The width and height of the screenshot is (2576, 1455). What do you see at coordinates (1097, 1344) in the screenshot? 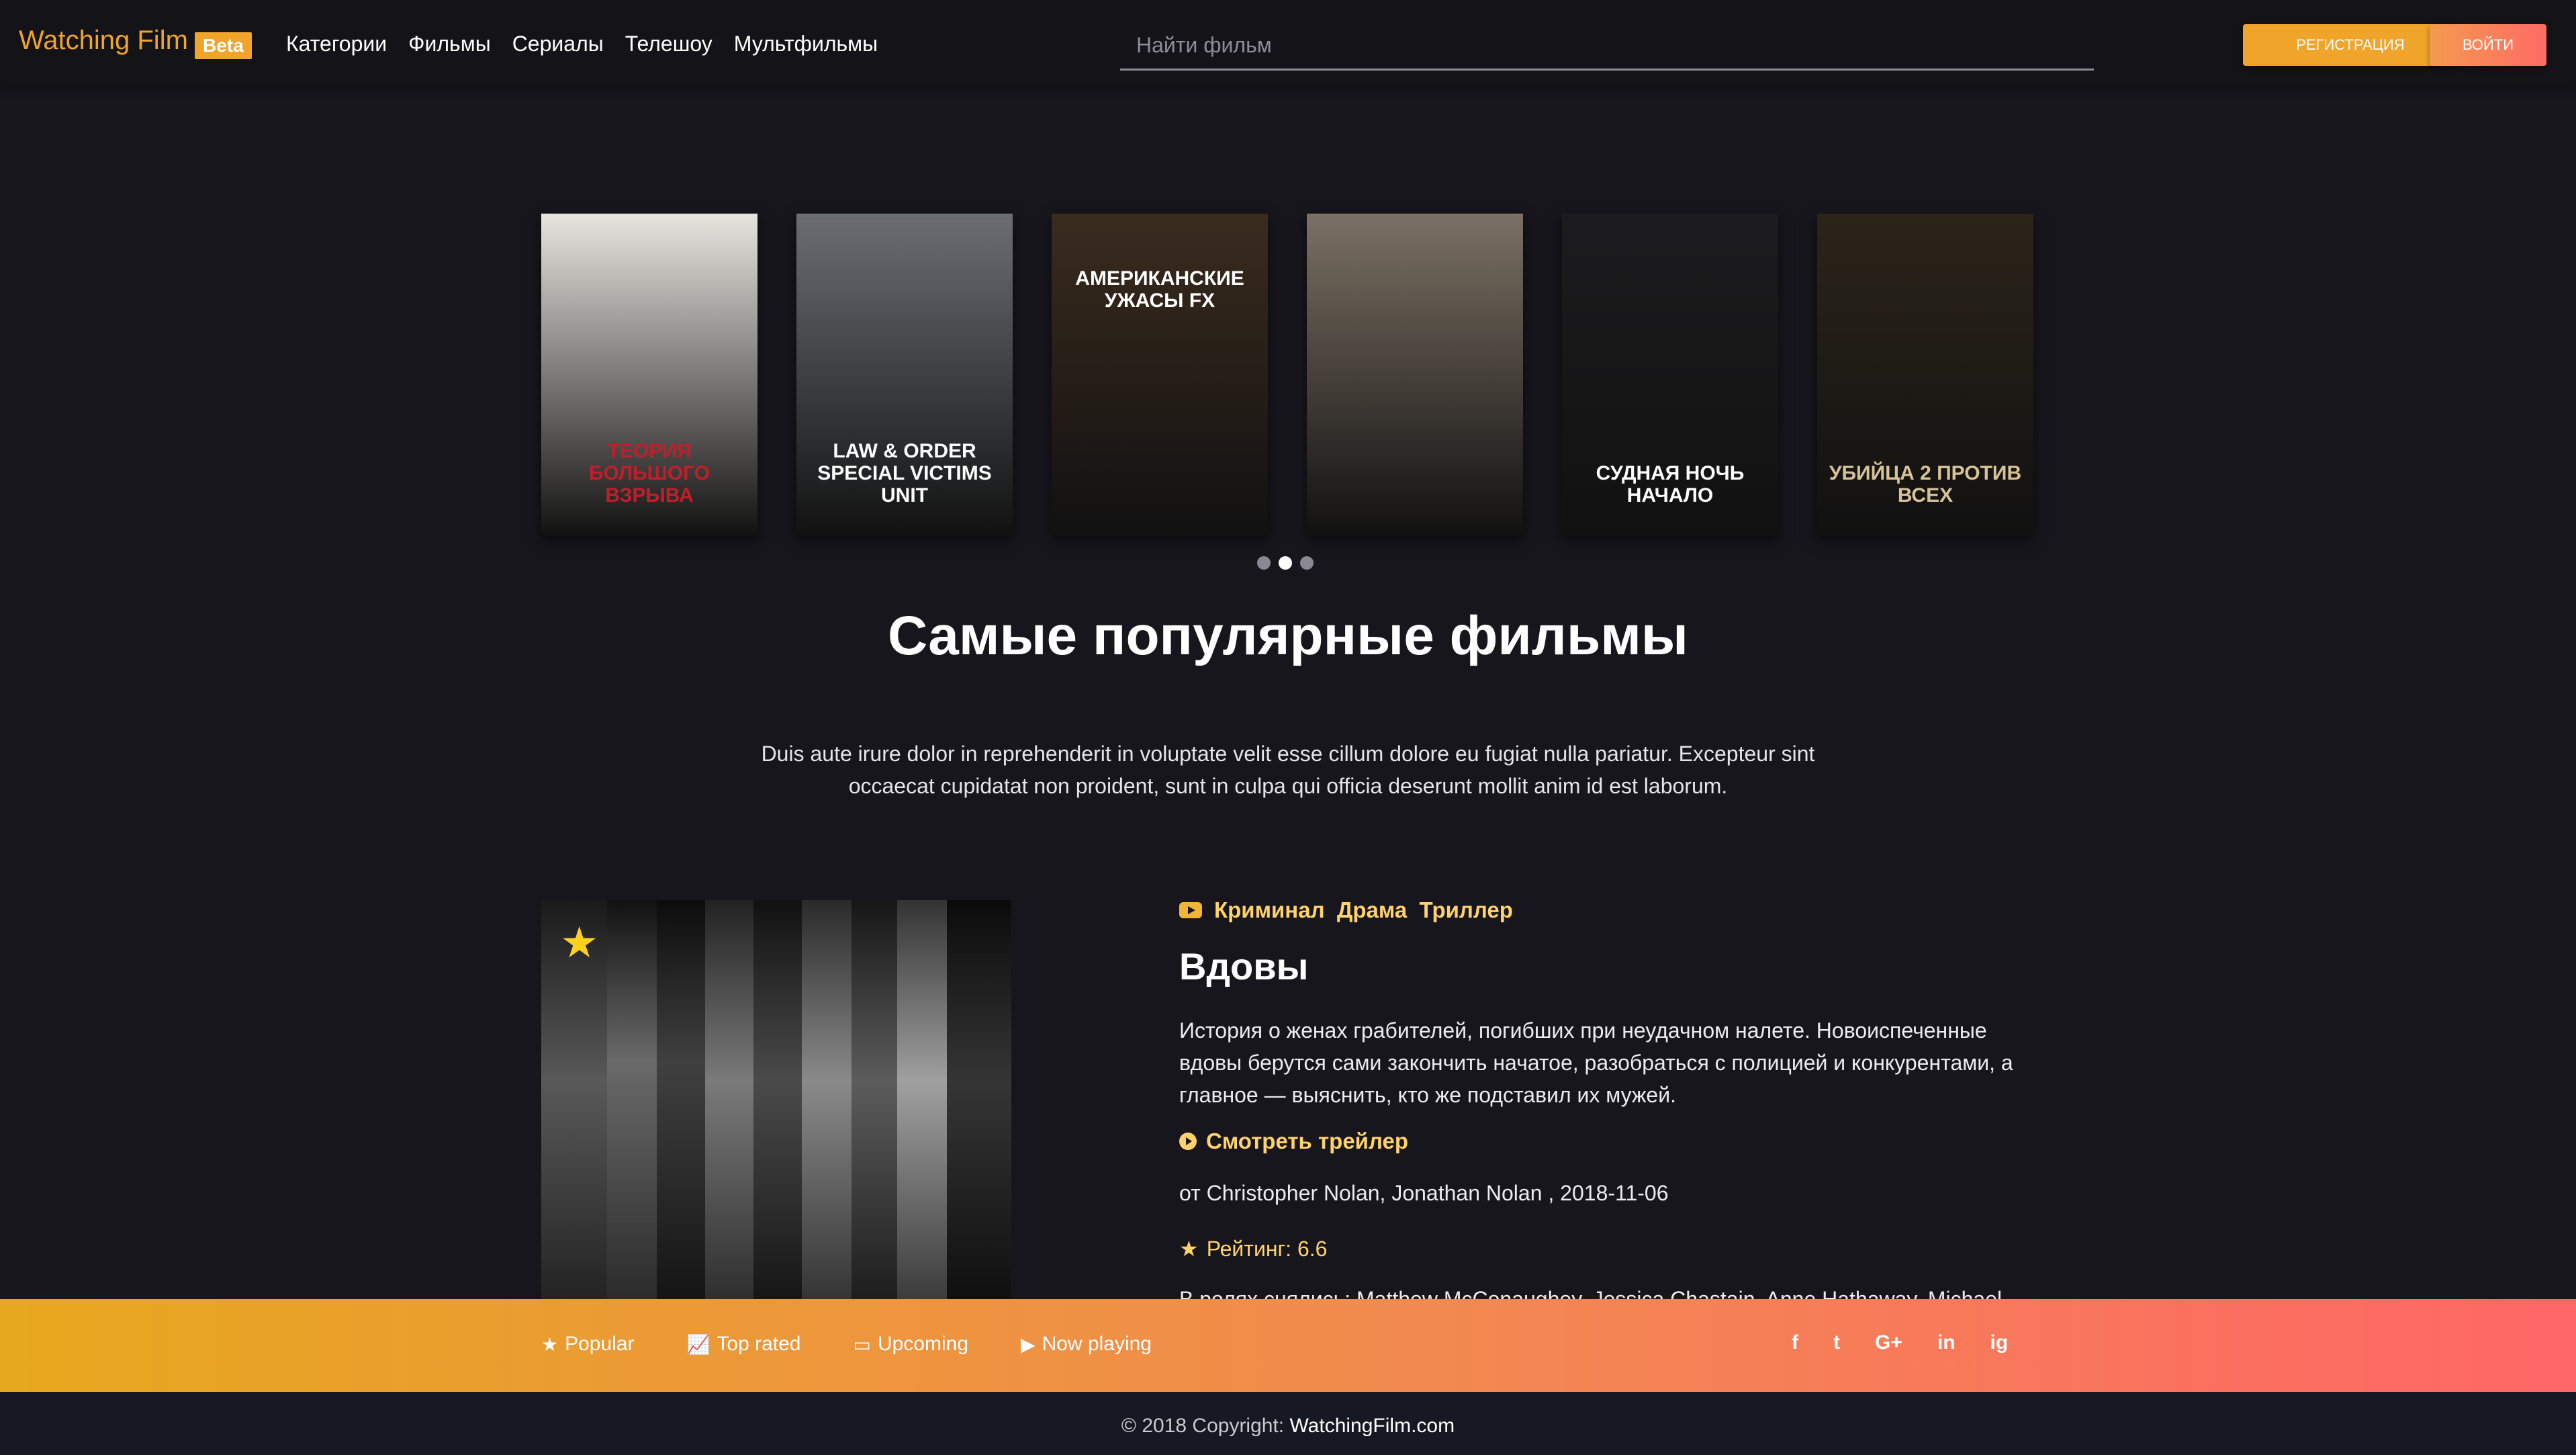
I see `footer-link-label: Now playing` at bounding box center [1097, 1344].